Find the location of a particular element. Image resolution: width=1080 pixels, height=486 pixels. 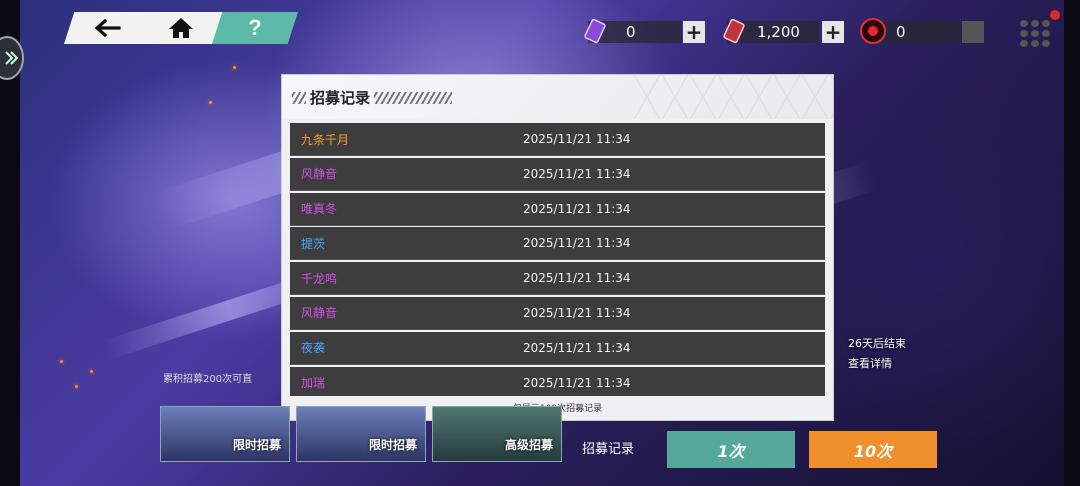

record-row: 九条千月 2025/11/21 11:34 is located at coordinates (557, 139).